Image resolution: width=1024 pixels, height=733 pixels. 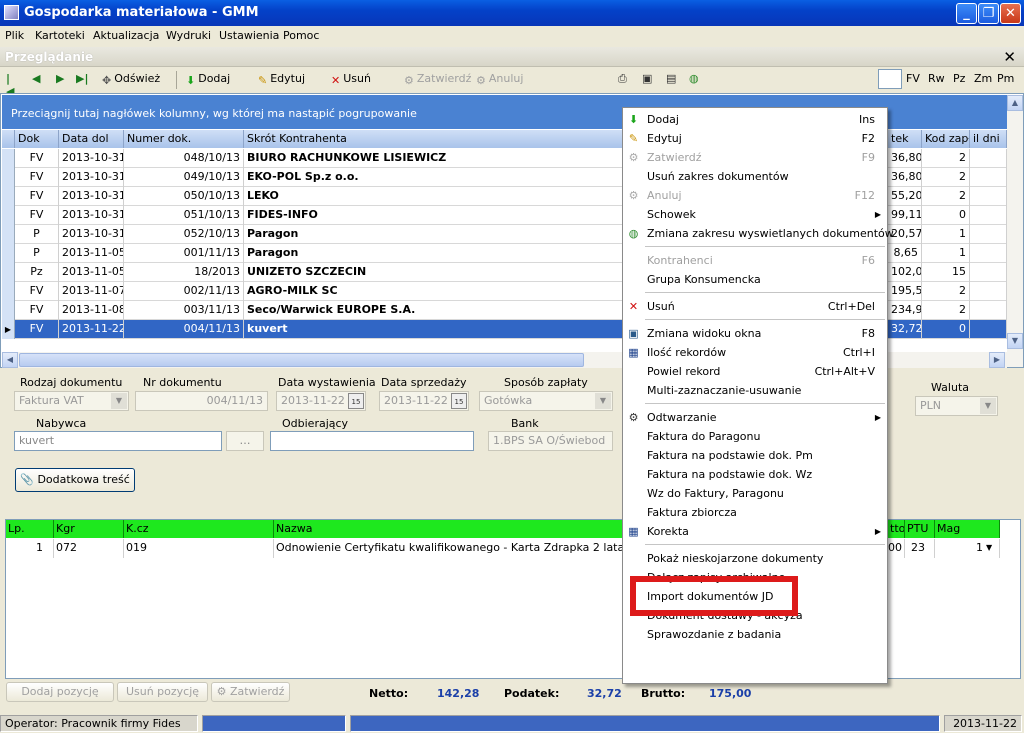 What do you see at coordinates (946, 272) in the screenshot?
I see `cell-kod: 15` at bounding box center [946, 272].